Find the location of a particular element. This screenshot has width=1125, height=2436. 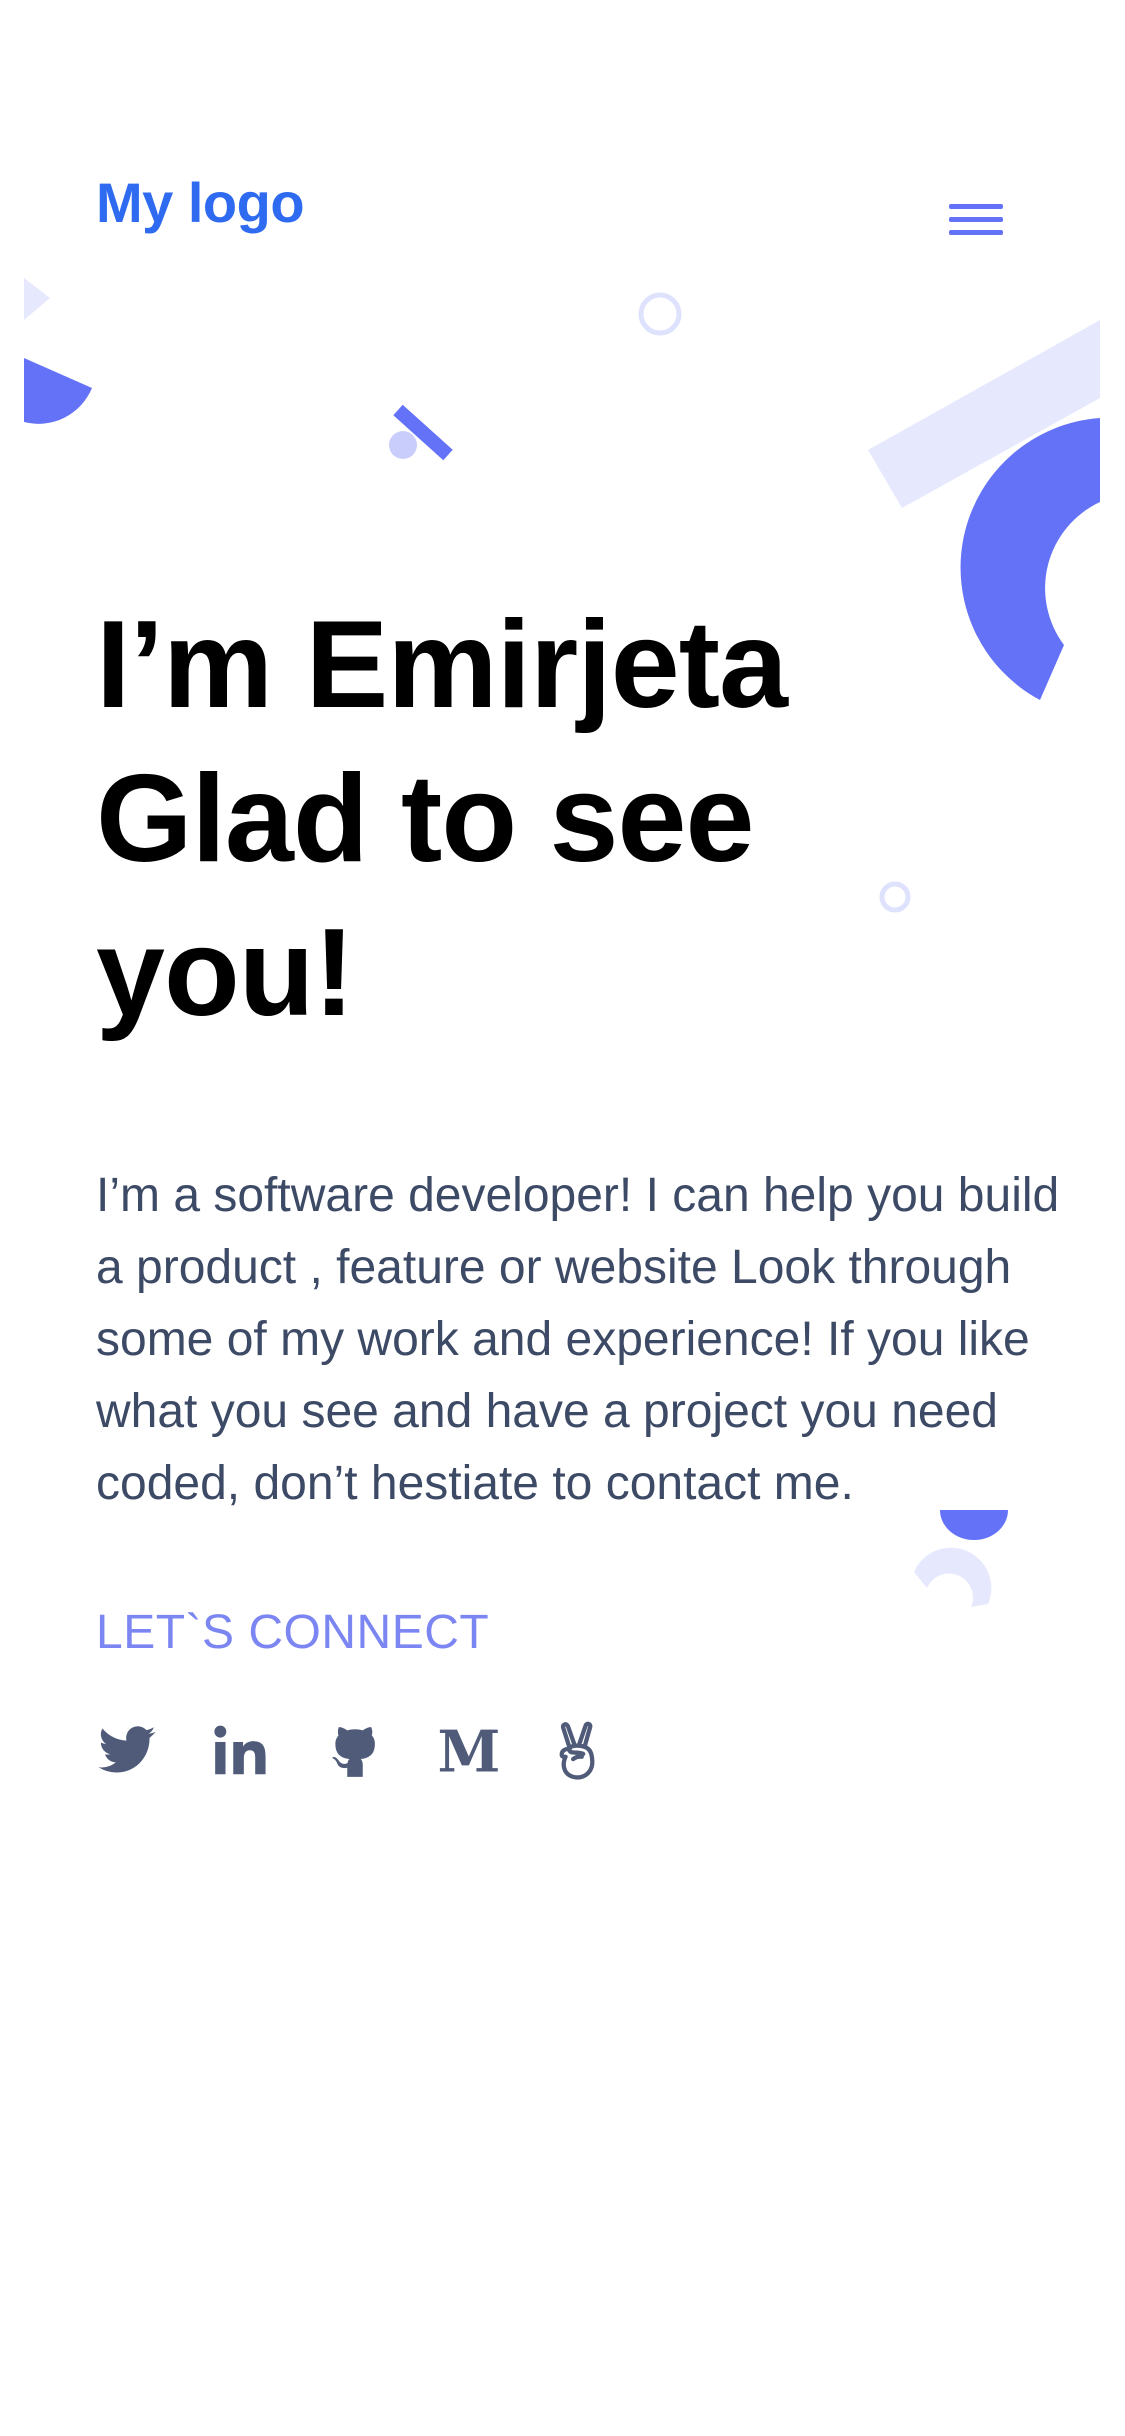

medium-link: M is located at coordinates (469, 1751).